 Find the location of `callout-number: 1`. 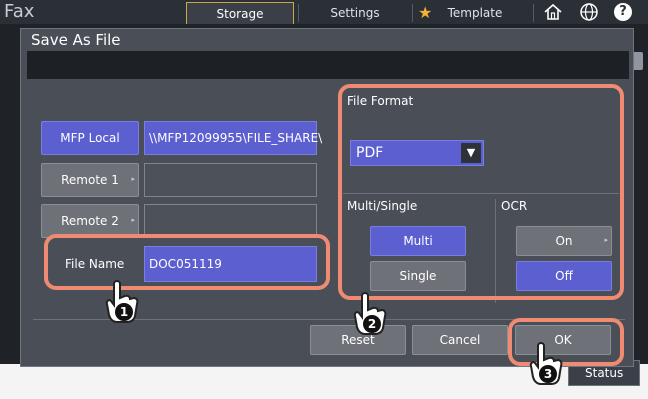

callout-number: 1 is located at coordinates (124, 312).